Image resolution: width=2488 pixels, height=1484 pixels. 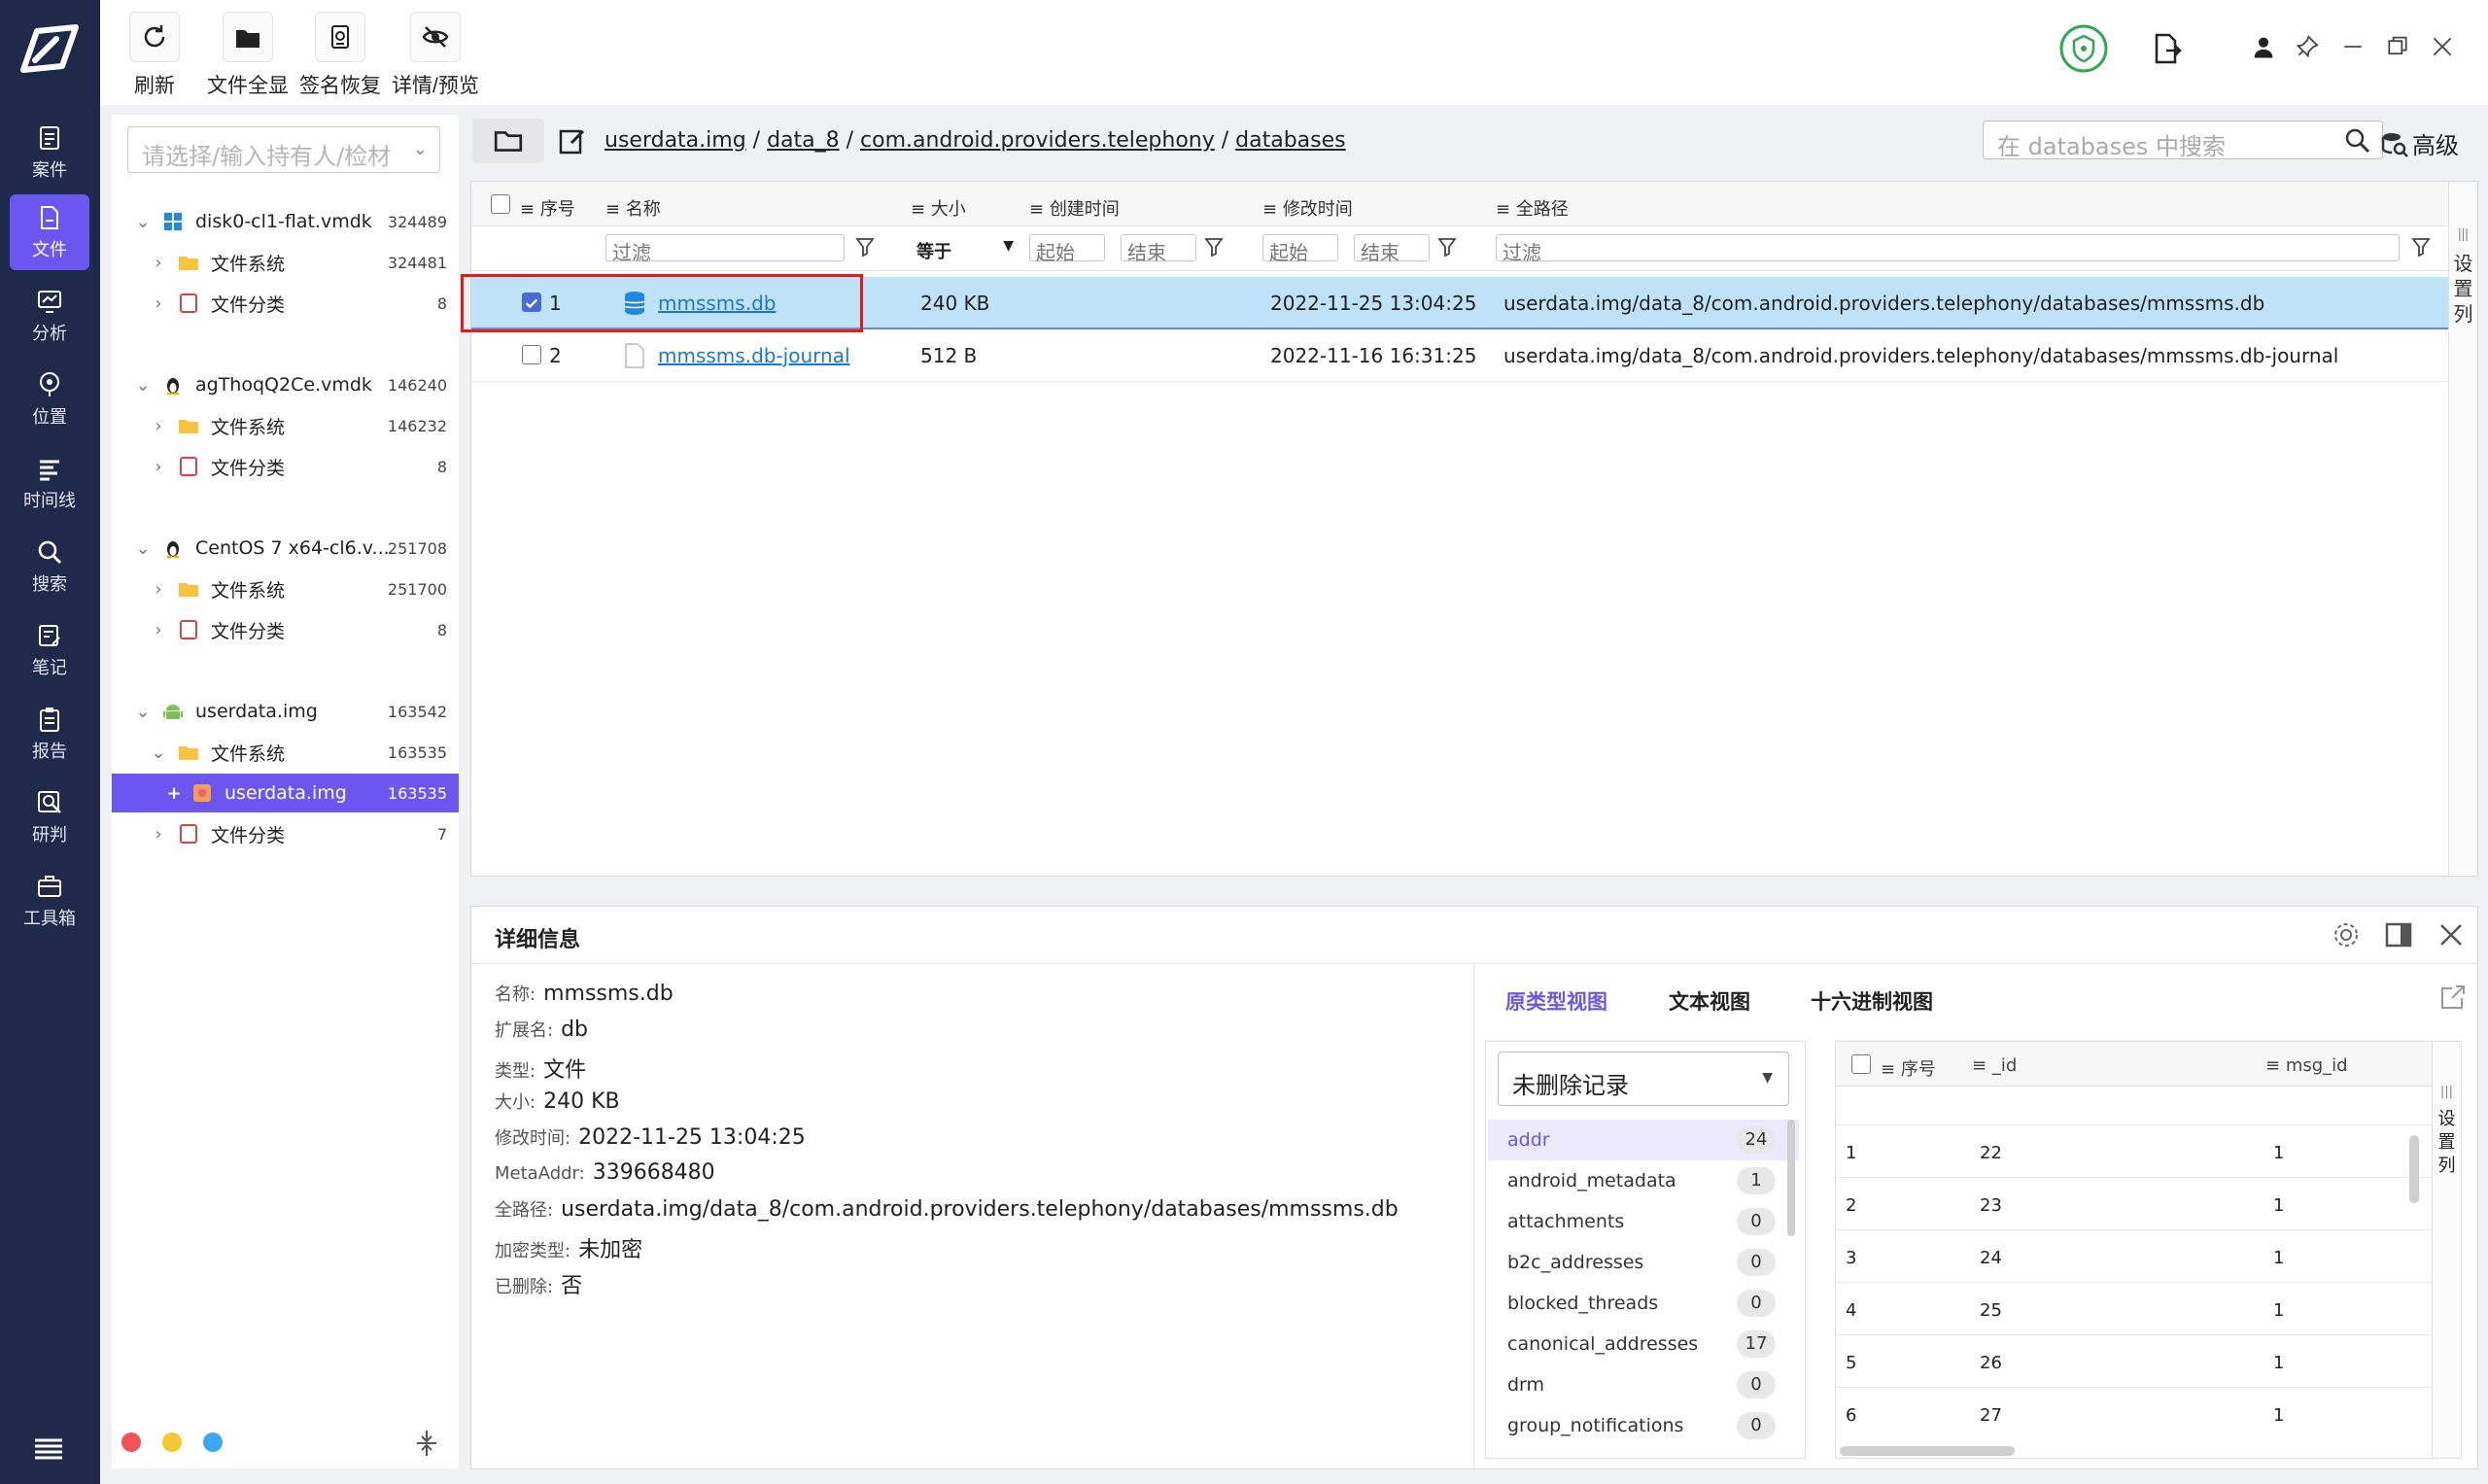 What do you see at coordinates (938, 208) in the screenshot?
I see `column-header-size: ≡ 大小` at bounding box center [938, 208].